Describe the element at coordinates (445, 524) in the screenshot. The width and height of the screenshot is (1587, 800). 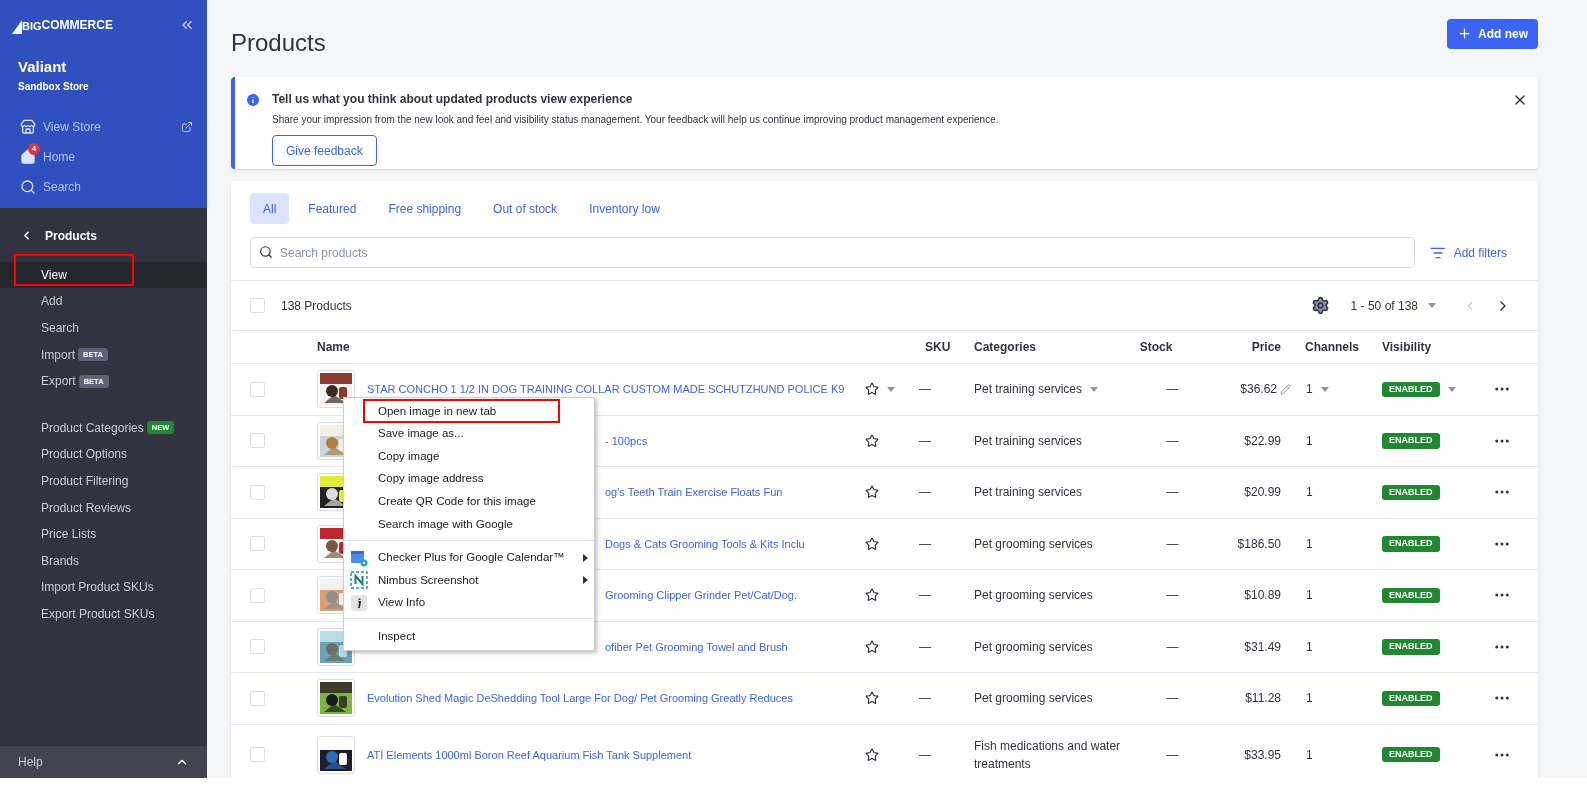
I see `menu-item: Search image with Google` at that location.